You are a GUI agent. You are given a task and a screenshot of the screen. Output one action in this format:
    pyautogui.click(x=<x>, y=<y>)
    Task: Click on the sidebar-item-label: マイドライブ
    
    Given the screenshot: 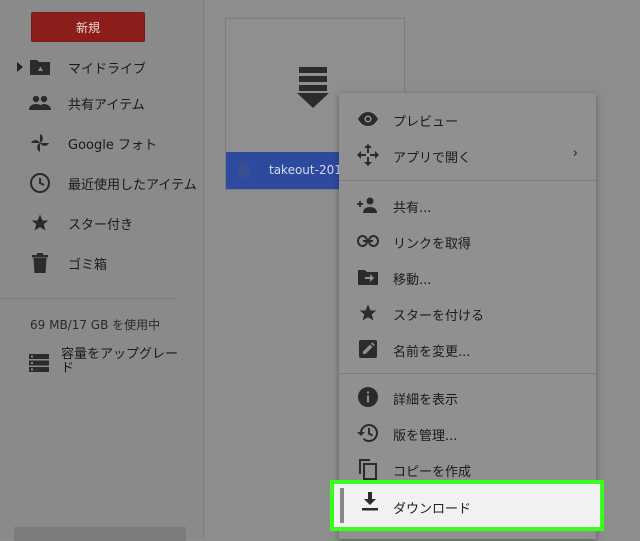 What is the action you would take?
    pyautogui.click(x=107, y=69)
    